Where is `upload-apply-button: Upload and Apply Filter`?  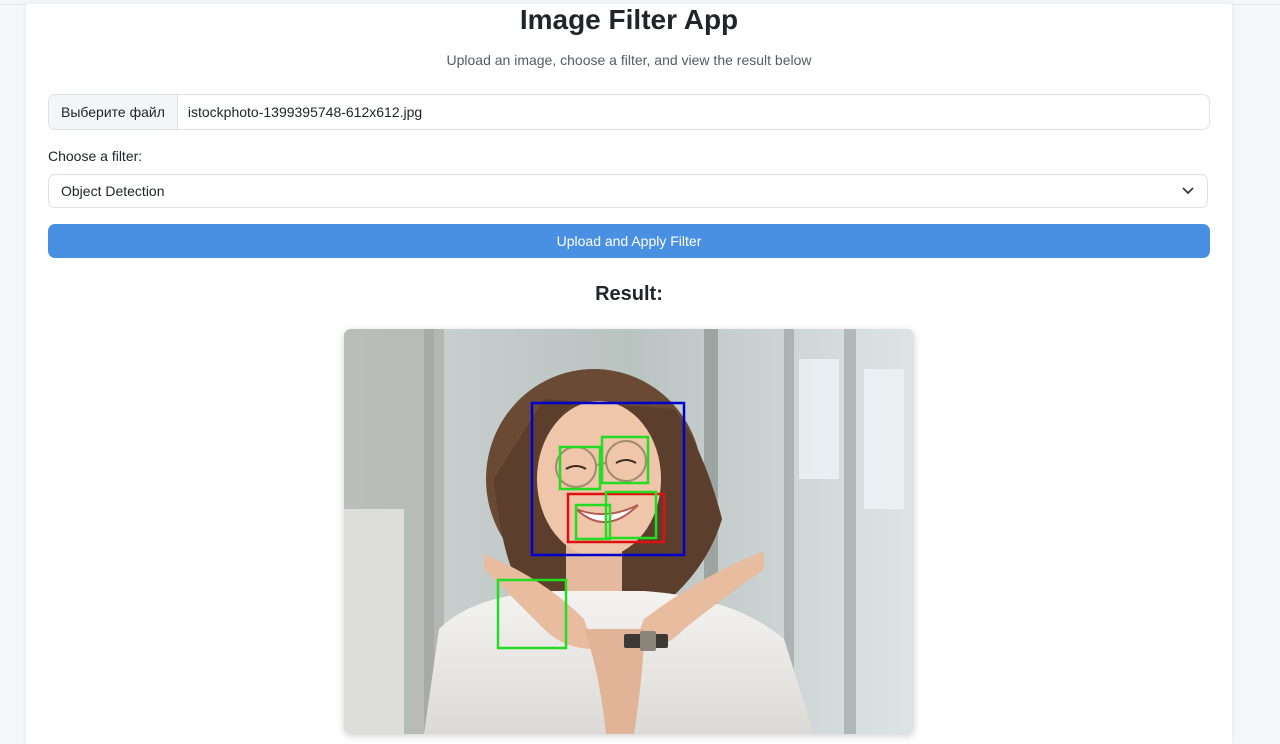 upload-apply-button: Upload and Apply Filter is located at coordinates (629, 241).